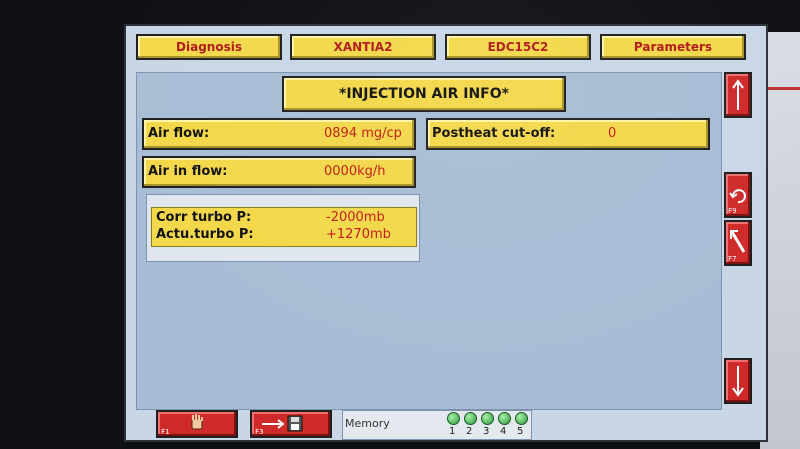  What do you see at coordinates (612, 133) in the screenshot?
I see `postheat-value: 0` at bounding box center [612, 133].